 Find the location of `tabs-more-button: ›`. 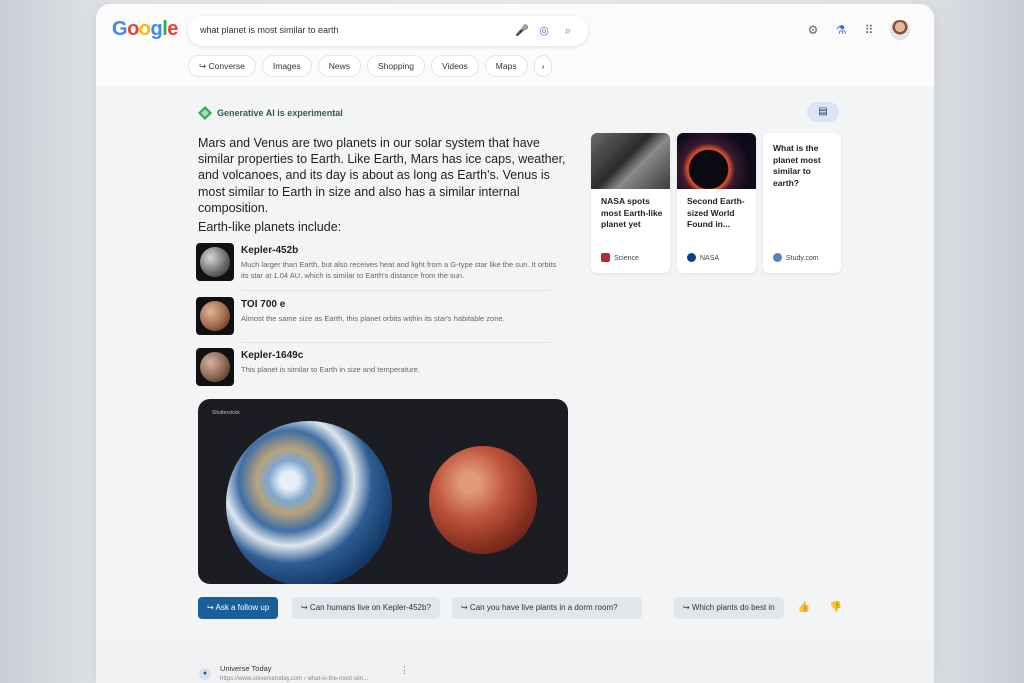

tabs-more-button: › is located at coordinates (543, 66).